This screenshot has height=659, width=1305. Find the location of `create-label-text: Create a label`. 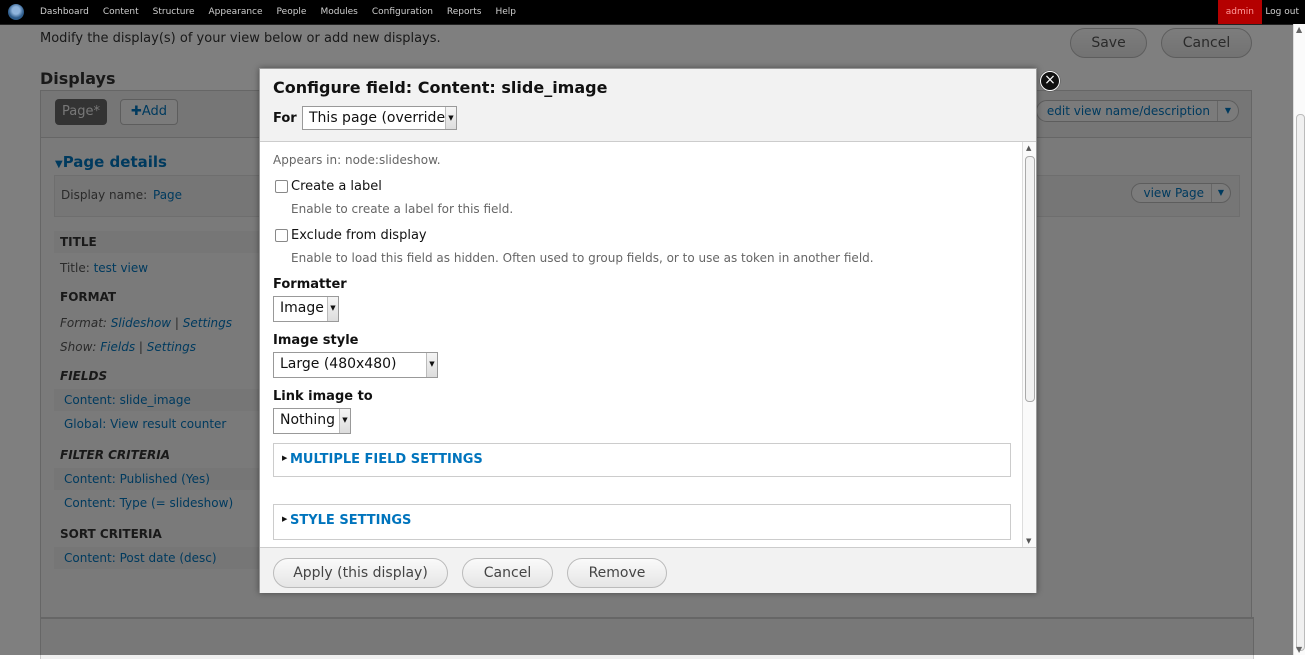

create-label-text: Create a label is located at coordinates (336, 186).